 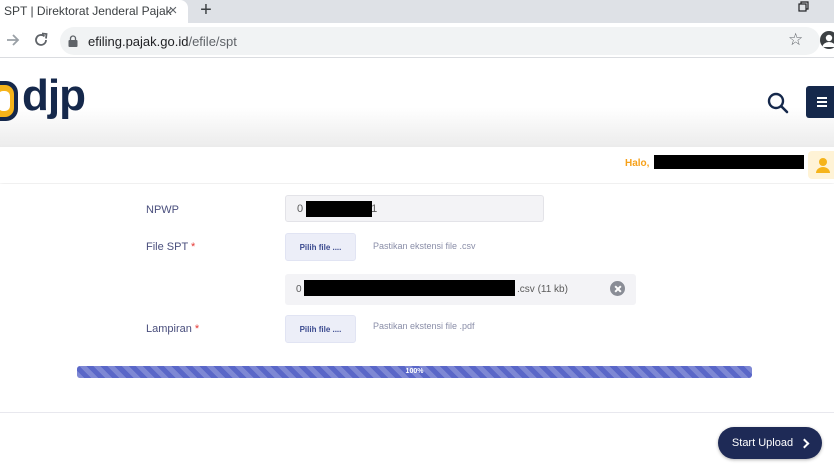 I want to click on uploaded-file-name: 0, so click(x=299, y=289).